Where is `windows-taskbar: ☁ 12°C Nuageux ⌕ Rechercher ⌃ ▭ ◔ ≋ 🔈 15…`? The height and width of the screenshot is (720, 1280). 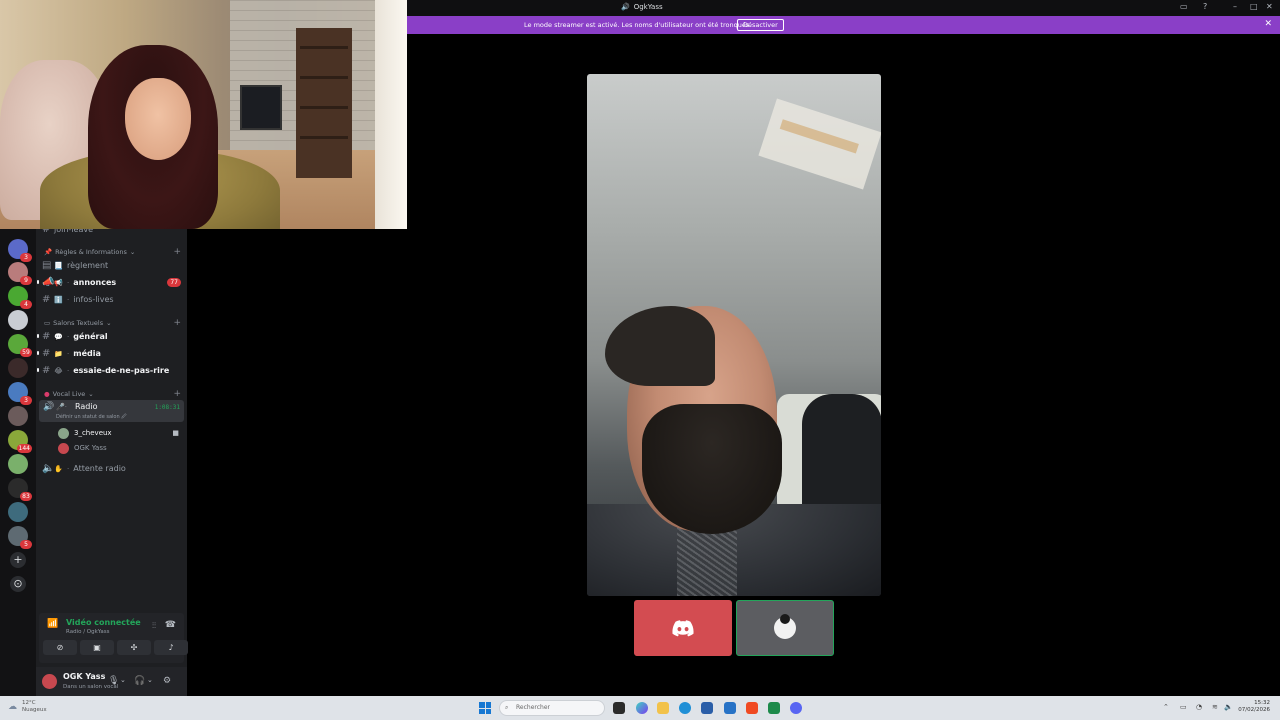 windows-taskbar: ☁ 12°C Nuageux ⌕ Rechercher ⌃ ▭ ◔ ≋ 🔈 15… is located at coordinates (640, 708).